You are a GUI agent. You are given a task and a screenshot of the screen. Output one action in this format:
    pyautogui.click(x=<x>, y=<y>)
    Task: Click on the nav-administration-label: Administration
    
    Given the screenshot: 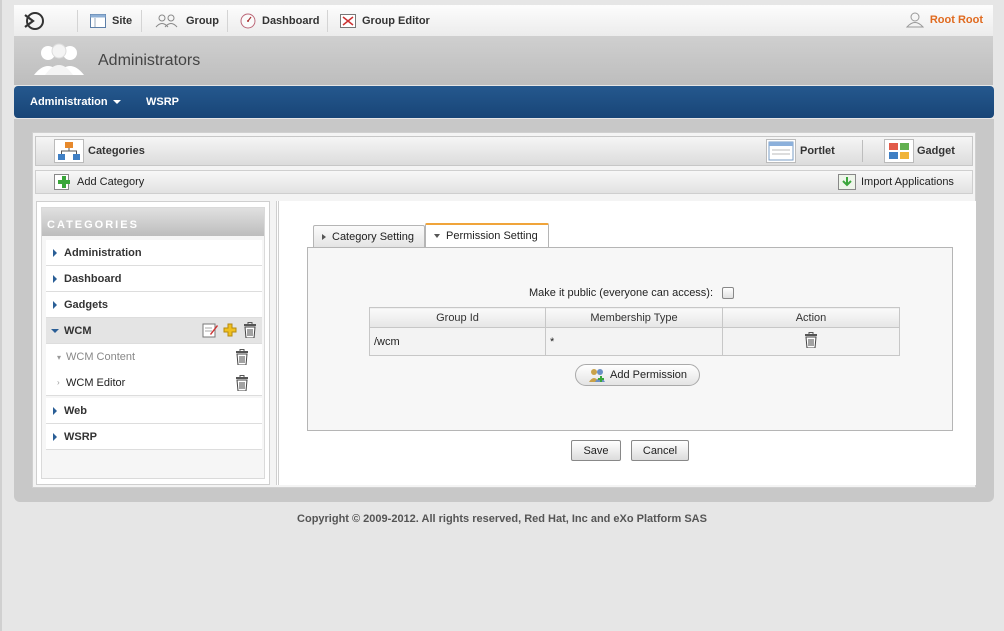 What is the action you would take?
    pyautogui.click(x=69, y=102)
    